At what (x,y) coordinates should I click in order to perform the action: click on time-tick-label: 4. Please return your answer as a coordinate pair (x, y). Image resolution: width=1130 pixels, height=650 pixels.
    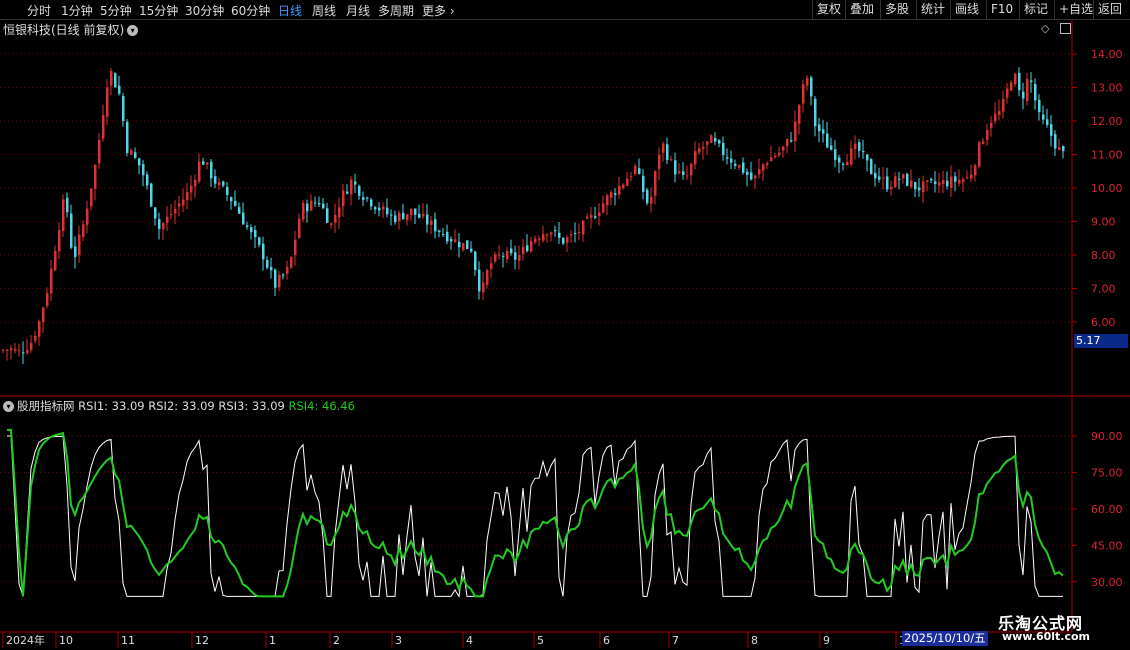
    Looking at the image, I should click on (469, 640).